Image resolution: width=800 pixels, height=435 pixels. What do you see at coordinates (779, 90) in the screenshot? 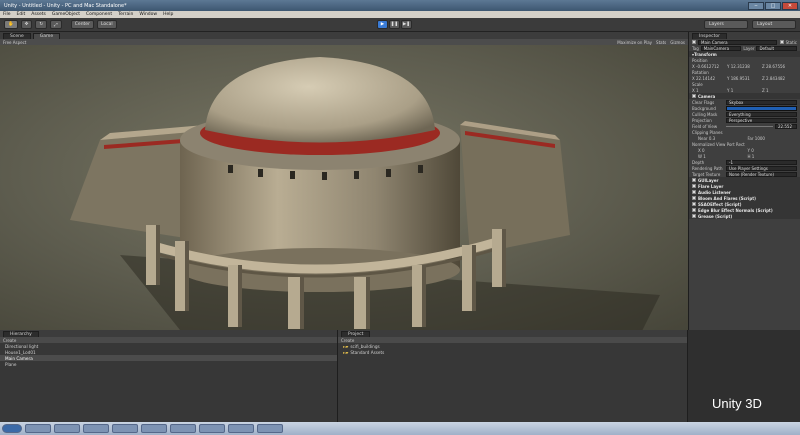
I see `scale-z-field: Z 1` at bounding box center [779, 90].